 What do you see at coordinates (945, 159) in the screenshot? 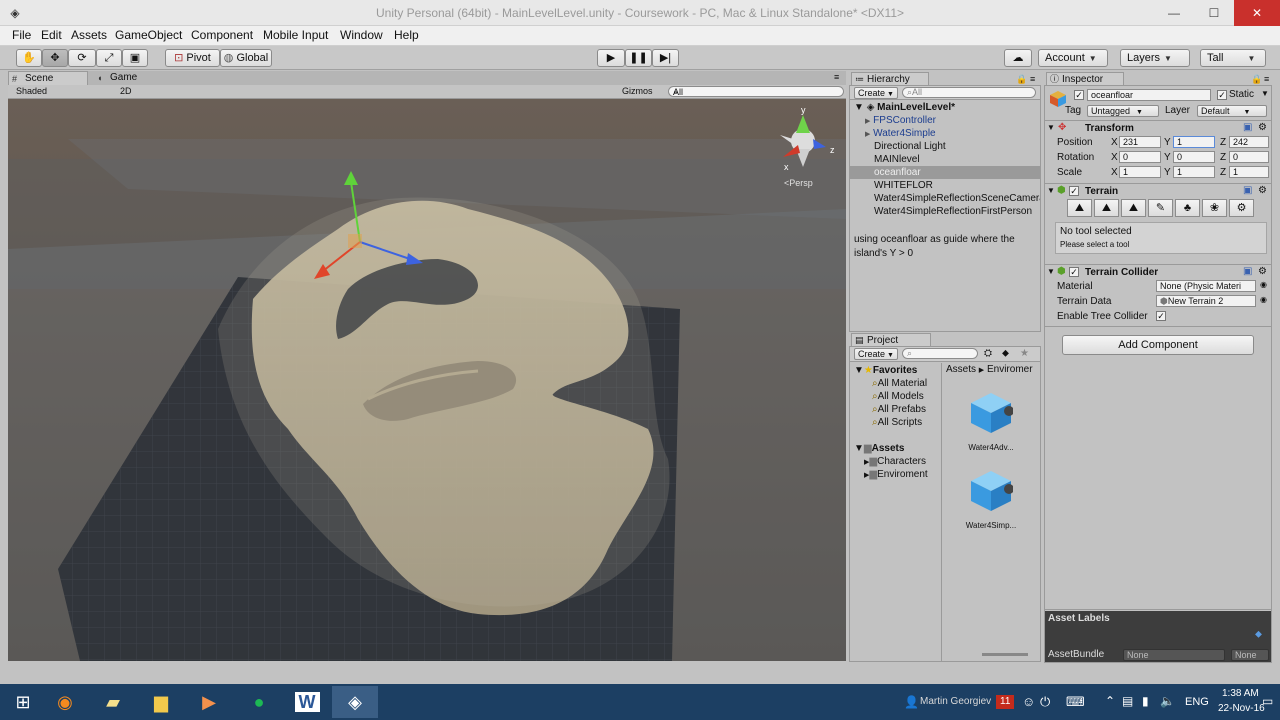
I see `hierarchy-item-mainlevel: MAINlevel` at bounding box center [945, 159].